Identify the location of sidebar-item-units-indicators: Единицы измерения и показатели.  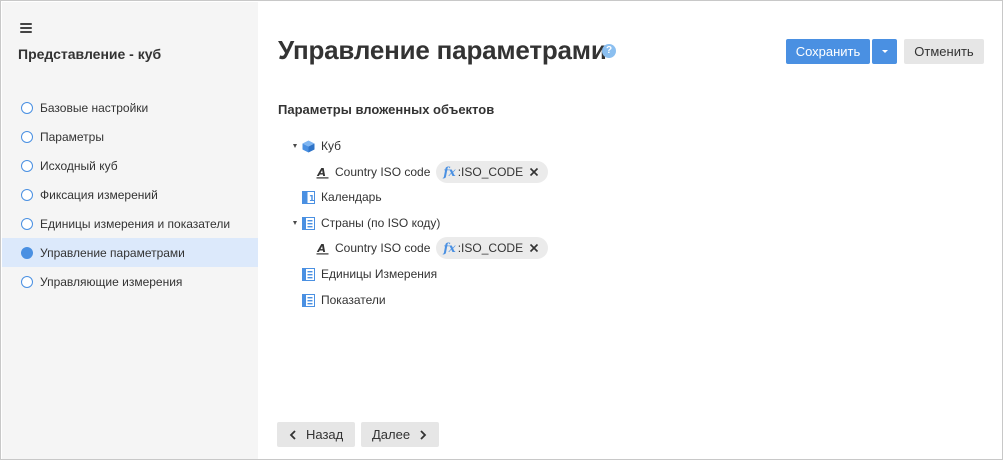
(130, 223).